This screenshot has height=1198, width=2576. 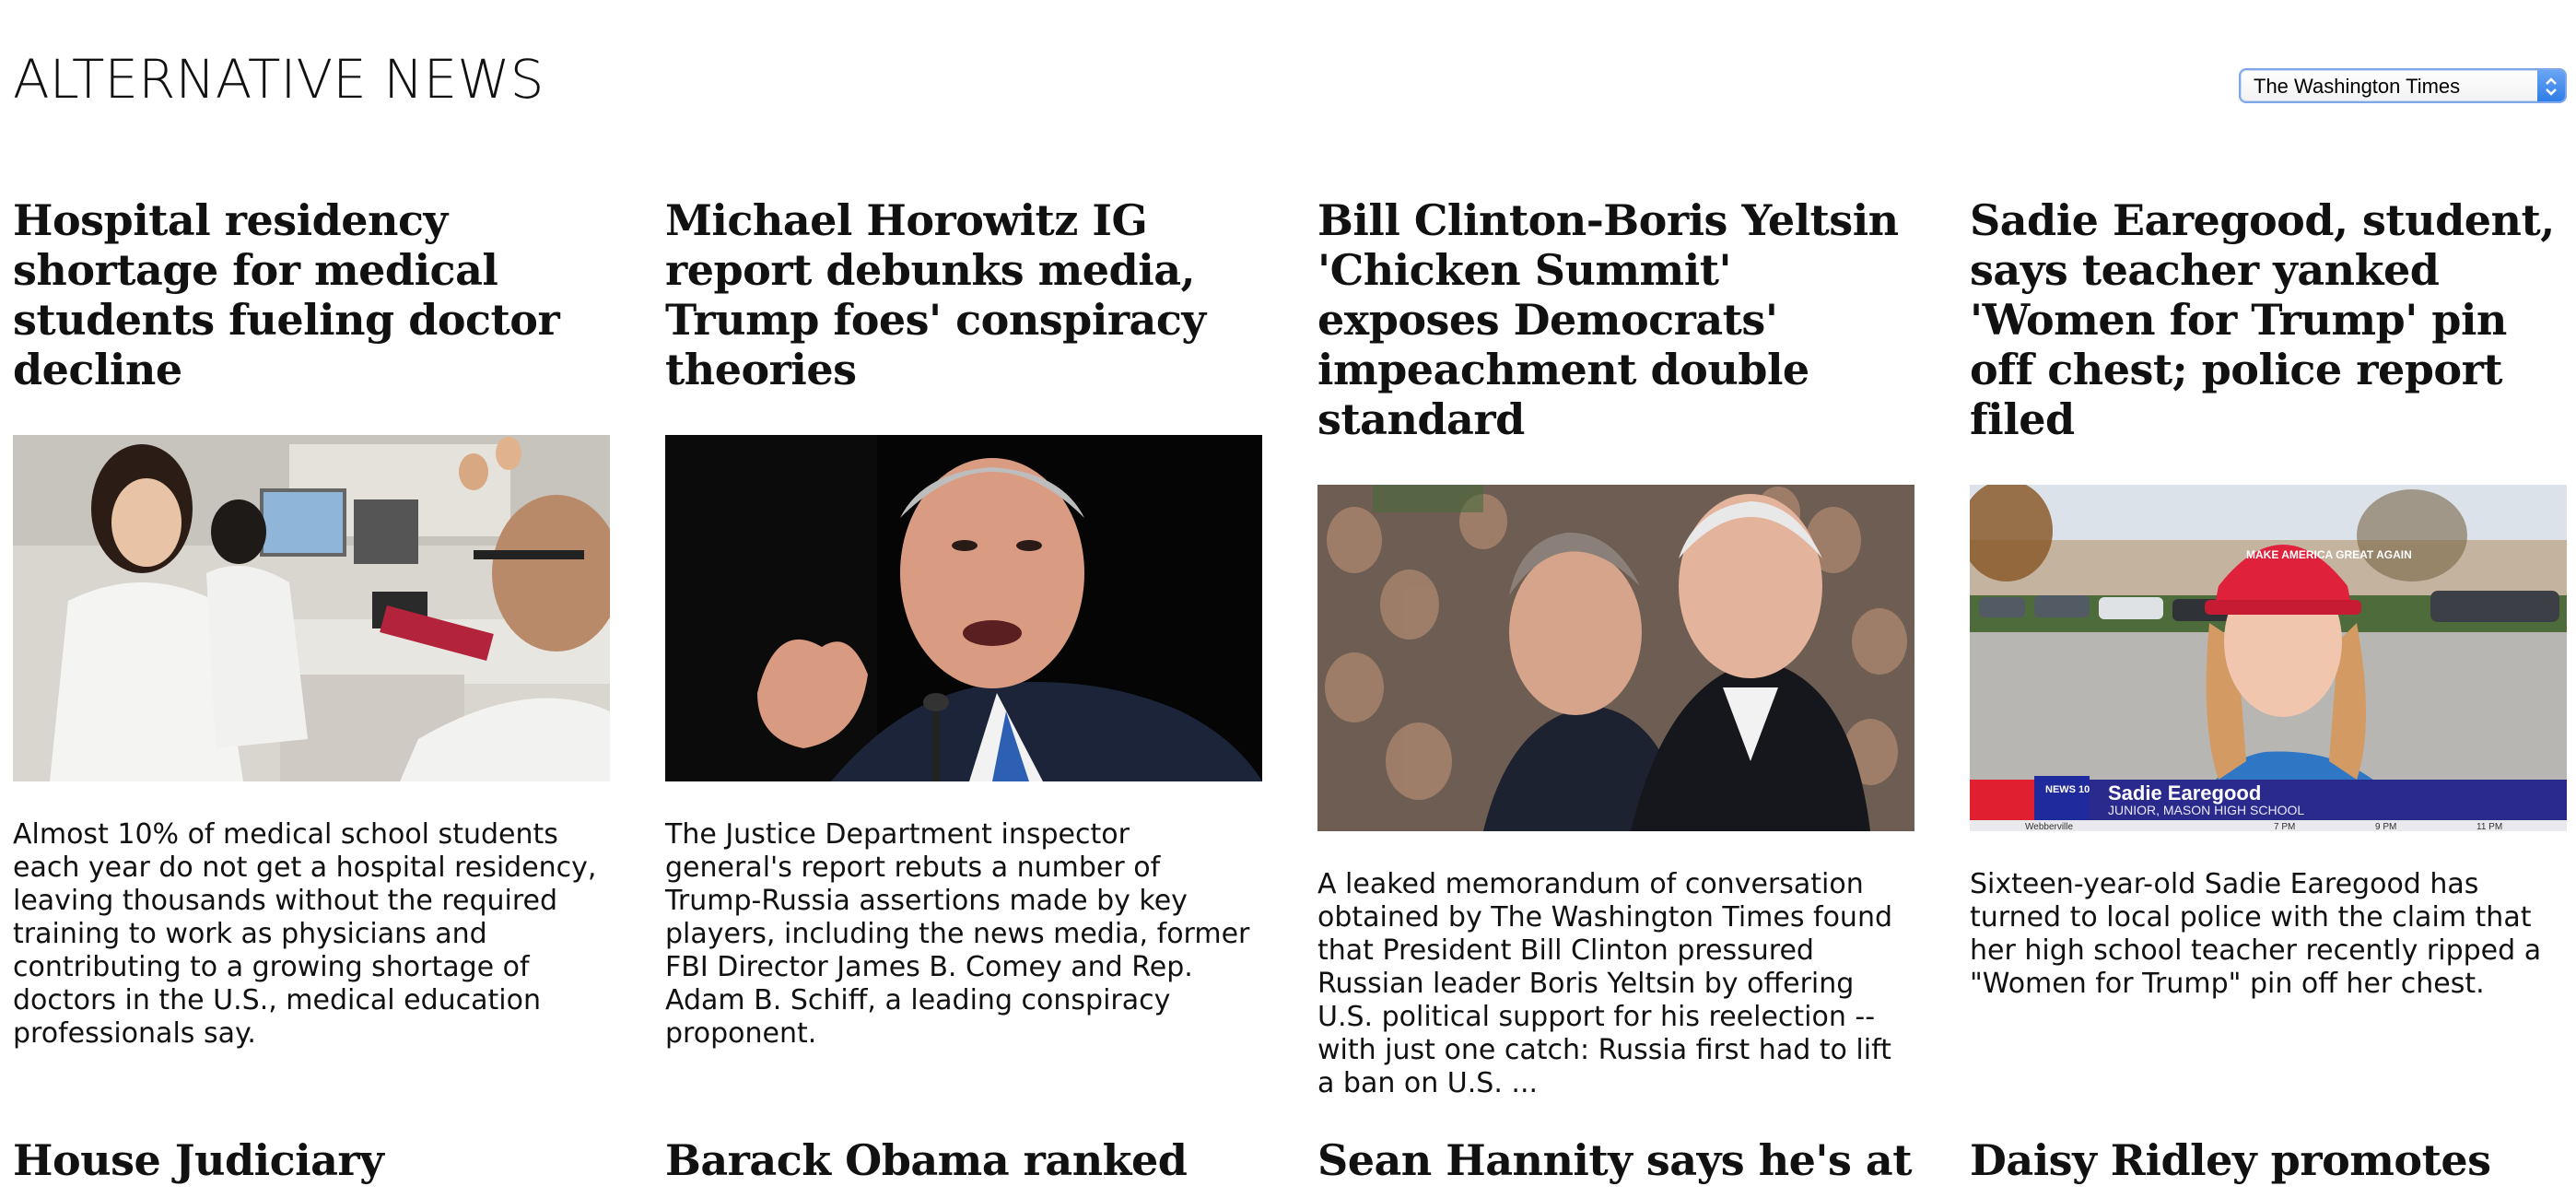 I want to click on article-card: Barack Obama ranked, so click(x=964, y=1160).